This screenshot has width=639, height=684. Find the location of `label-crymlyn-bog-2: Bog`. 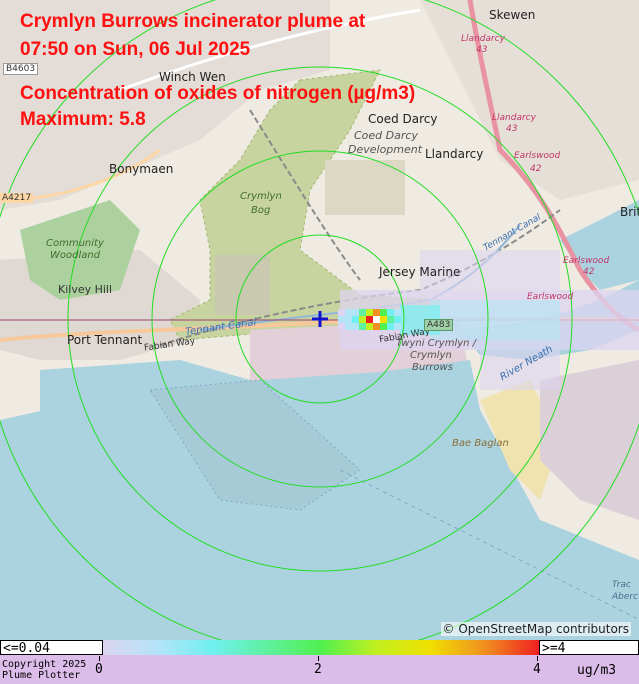

label-crymlyn-bog-2: Bog is located at coordinates (261, 210).